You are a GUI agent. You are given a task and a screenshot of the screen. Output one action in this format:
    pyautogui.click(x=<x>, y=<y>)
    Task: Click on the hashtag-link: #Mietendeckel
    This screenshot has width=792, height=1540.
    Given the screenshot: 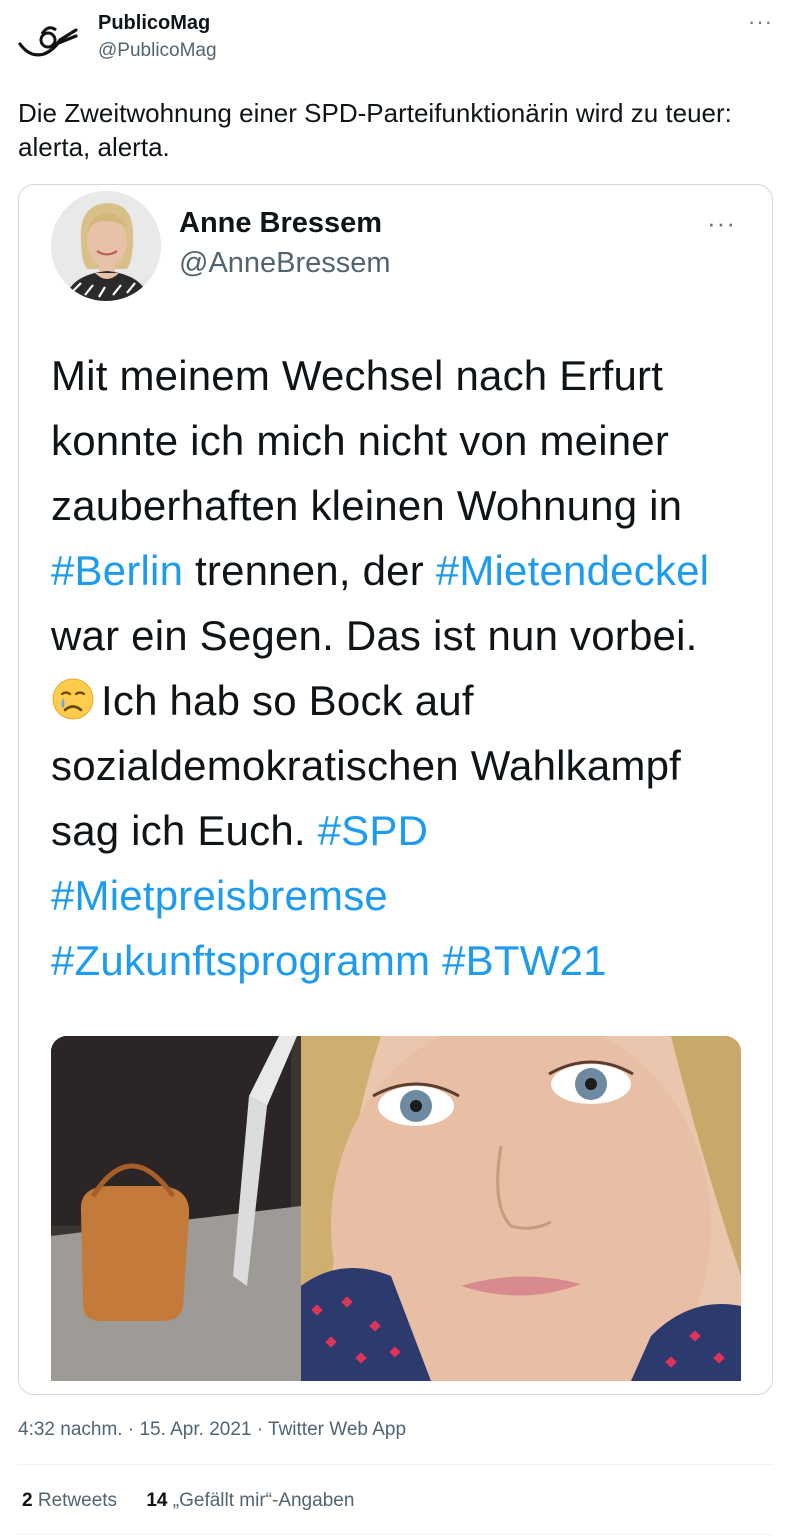 What is the action you would take?
    pyautogui.click(x=572, y=570)
    